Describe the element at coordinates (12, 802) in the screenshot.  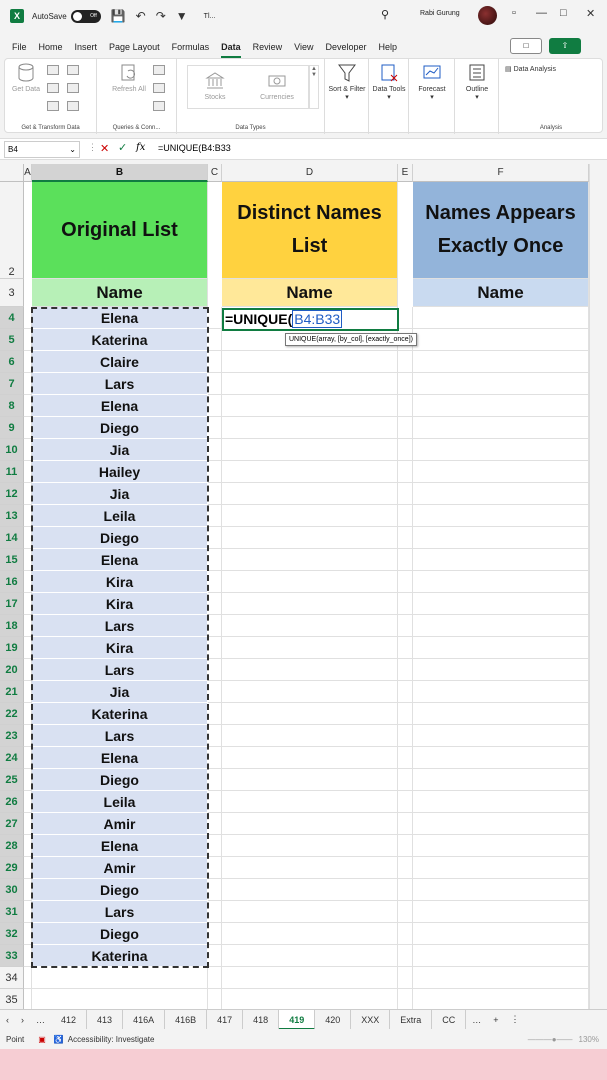
I see `row-header: 26` at that location.